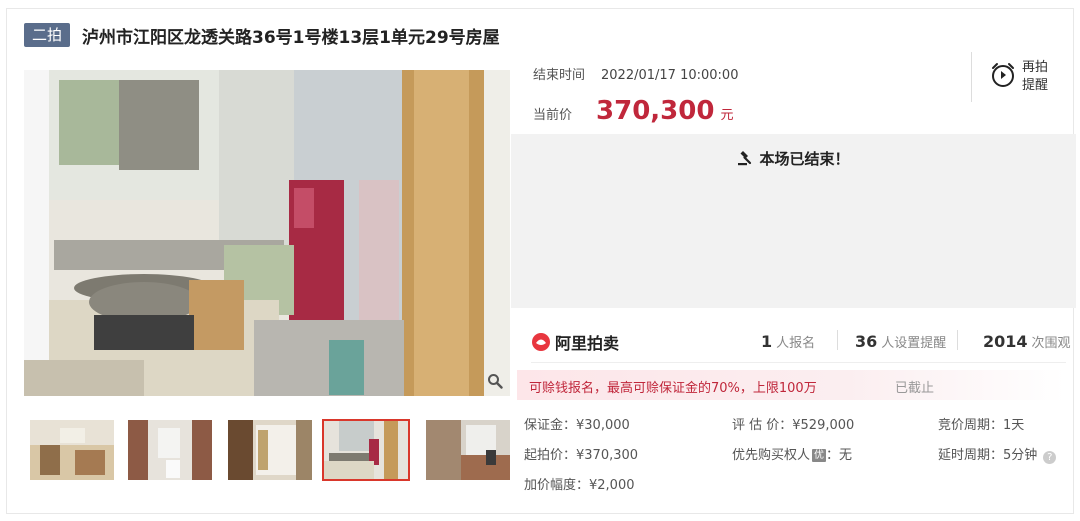  I want to click on help-icon: ?, so click(1050, 457).